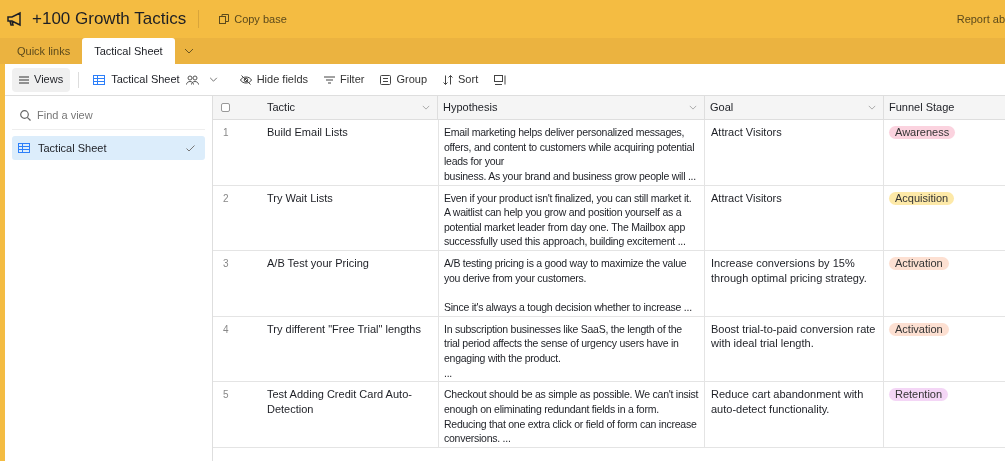  What do you see at coordinates (41, 79) in the screenshot?
I see `views-button: Views` at bounding box center [41, 79].